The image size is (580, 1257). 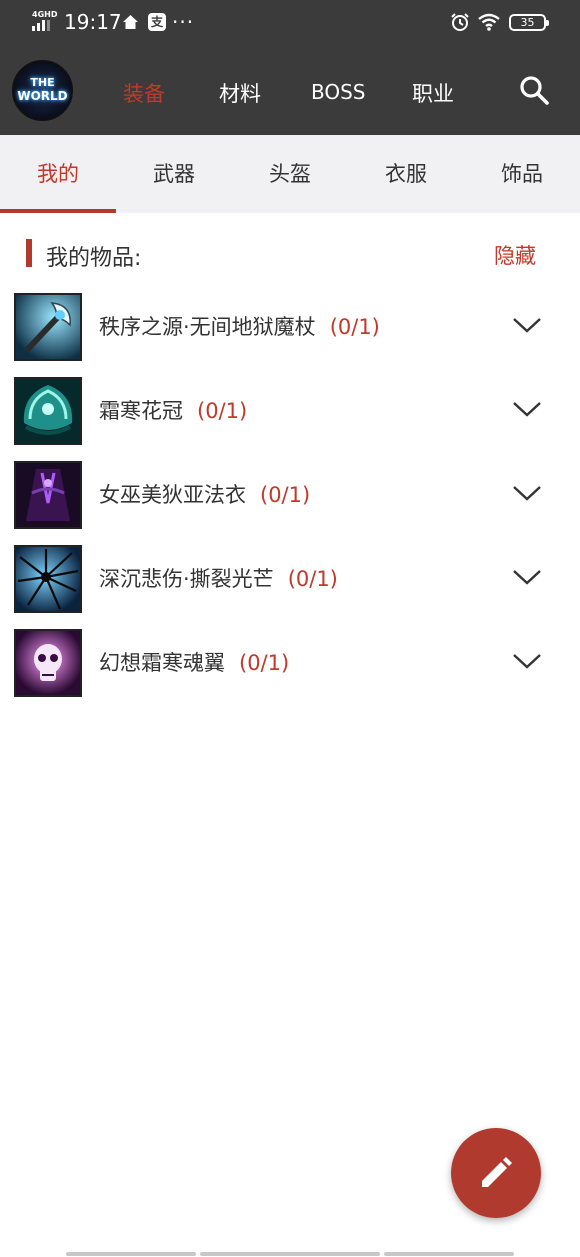 I want to click on item-name: 幻想霜寒魂翼 (0/1), so click(x=194, y=663).